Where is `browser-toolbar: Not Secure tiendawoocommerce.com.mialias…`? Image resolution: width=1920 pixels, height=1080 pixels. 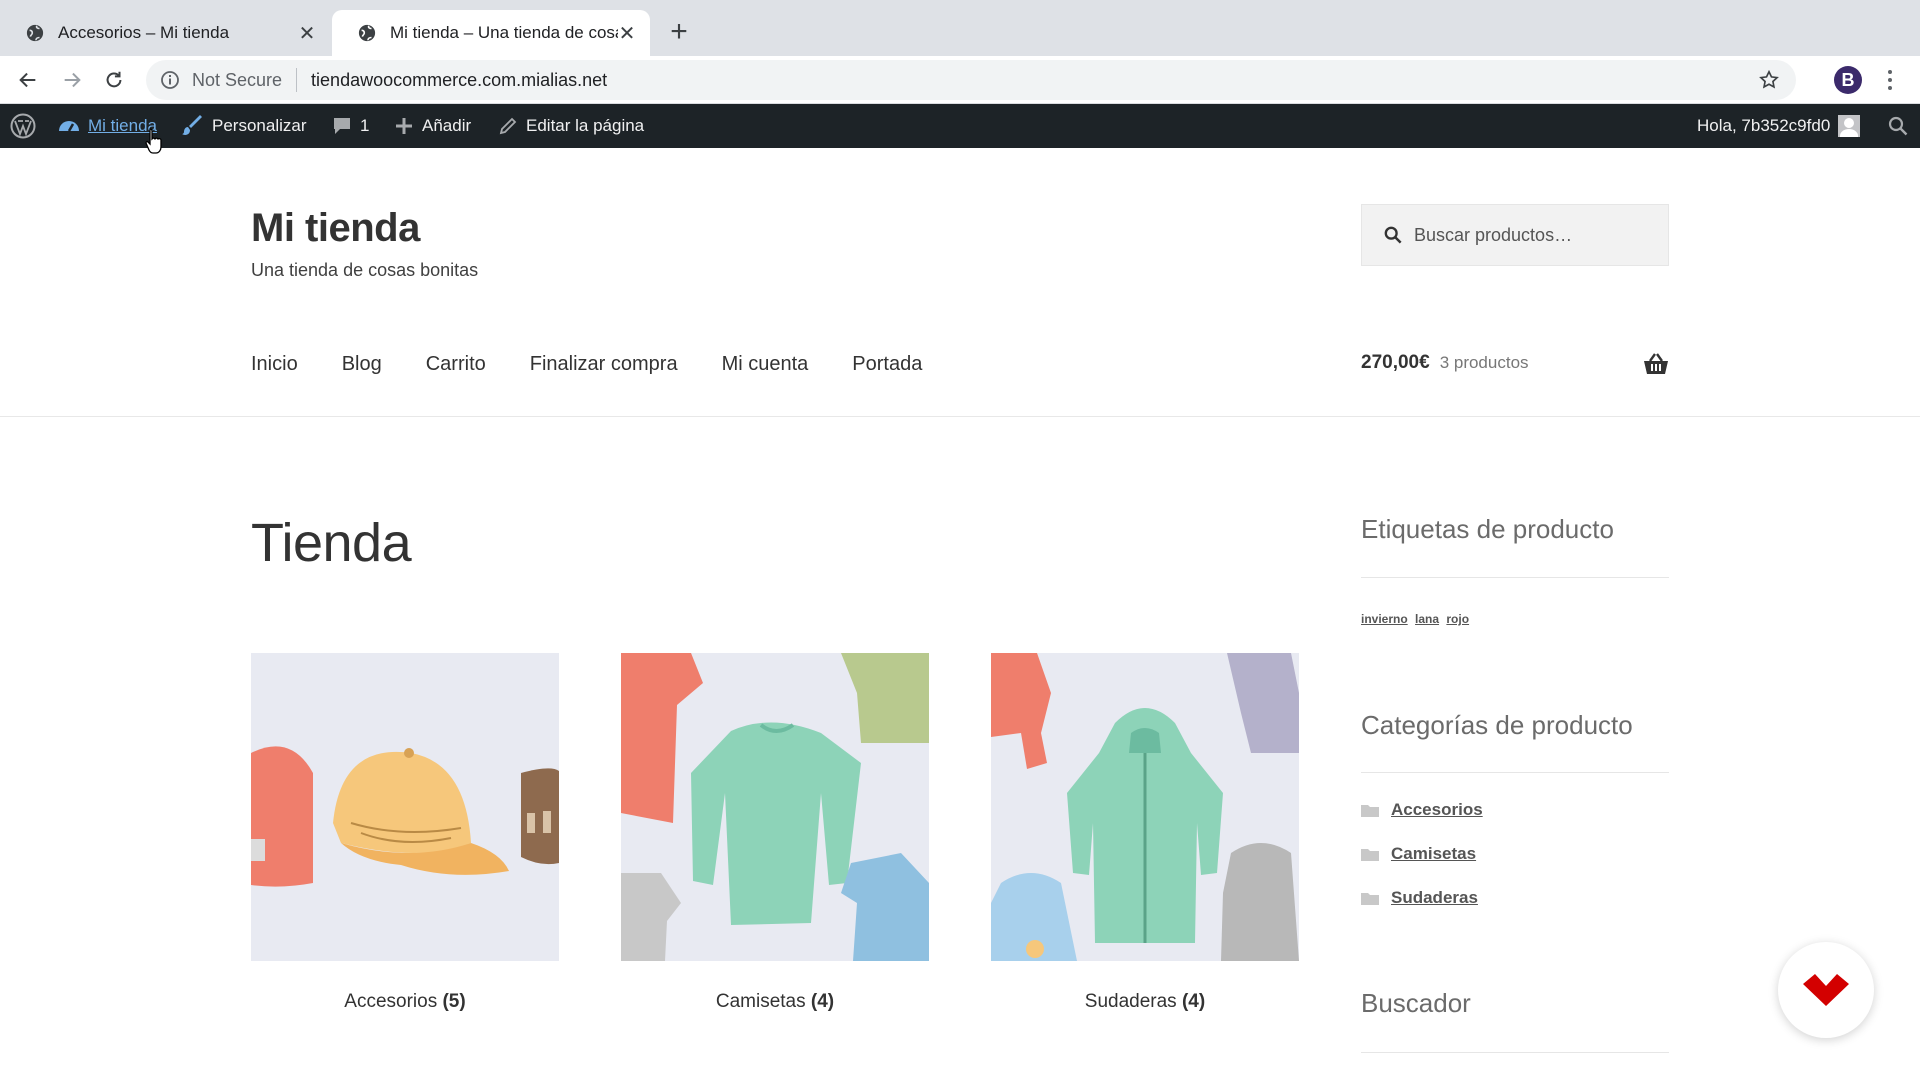 browser-toolbar: Not Secure tiendawoocommerce.com.mialias… is located at coordinates (960, 80).